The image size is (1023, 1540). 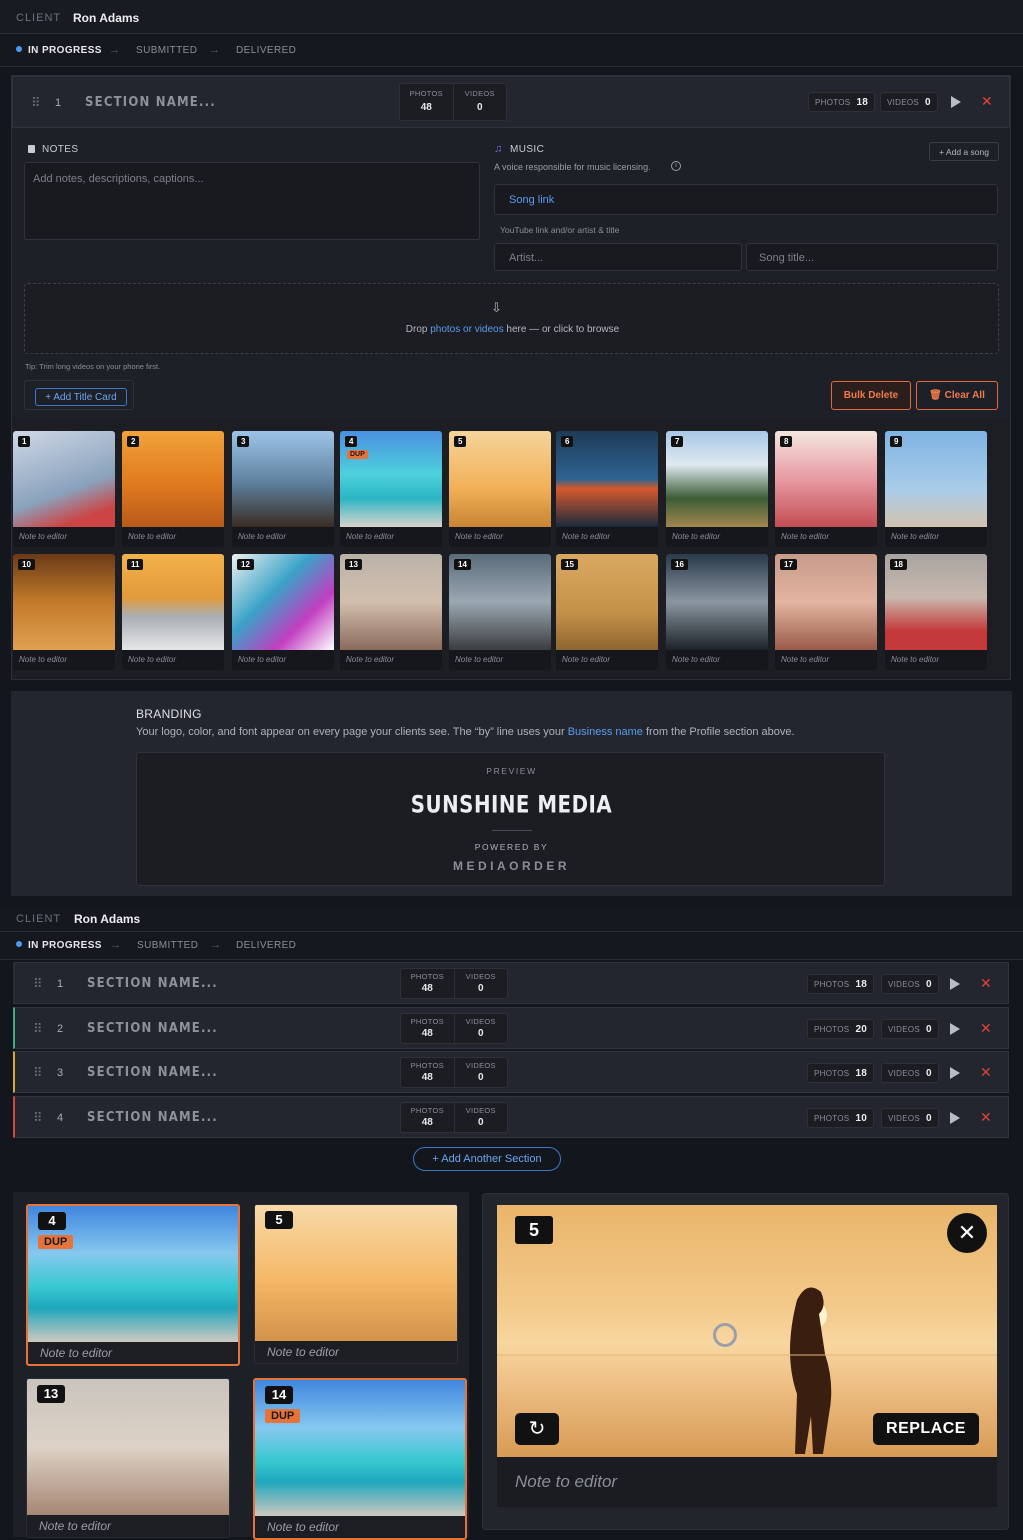 I want to click on branding-title: BRANDING, so click(x=169, y=714).